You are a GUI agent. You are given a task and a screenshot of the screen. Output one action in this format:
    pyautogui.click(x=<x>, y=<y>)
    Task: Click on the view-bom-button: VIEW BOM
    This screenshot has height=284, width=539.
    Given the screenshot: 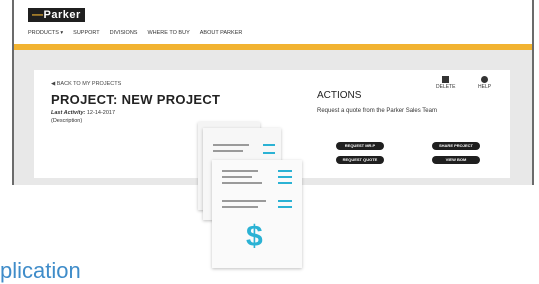 What is the action you would take?
    pyautogui.click(x=456, y=160)
    